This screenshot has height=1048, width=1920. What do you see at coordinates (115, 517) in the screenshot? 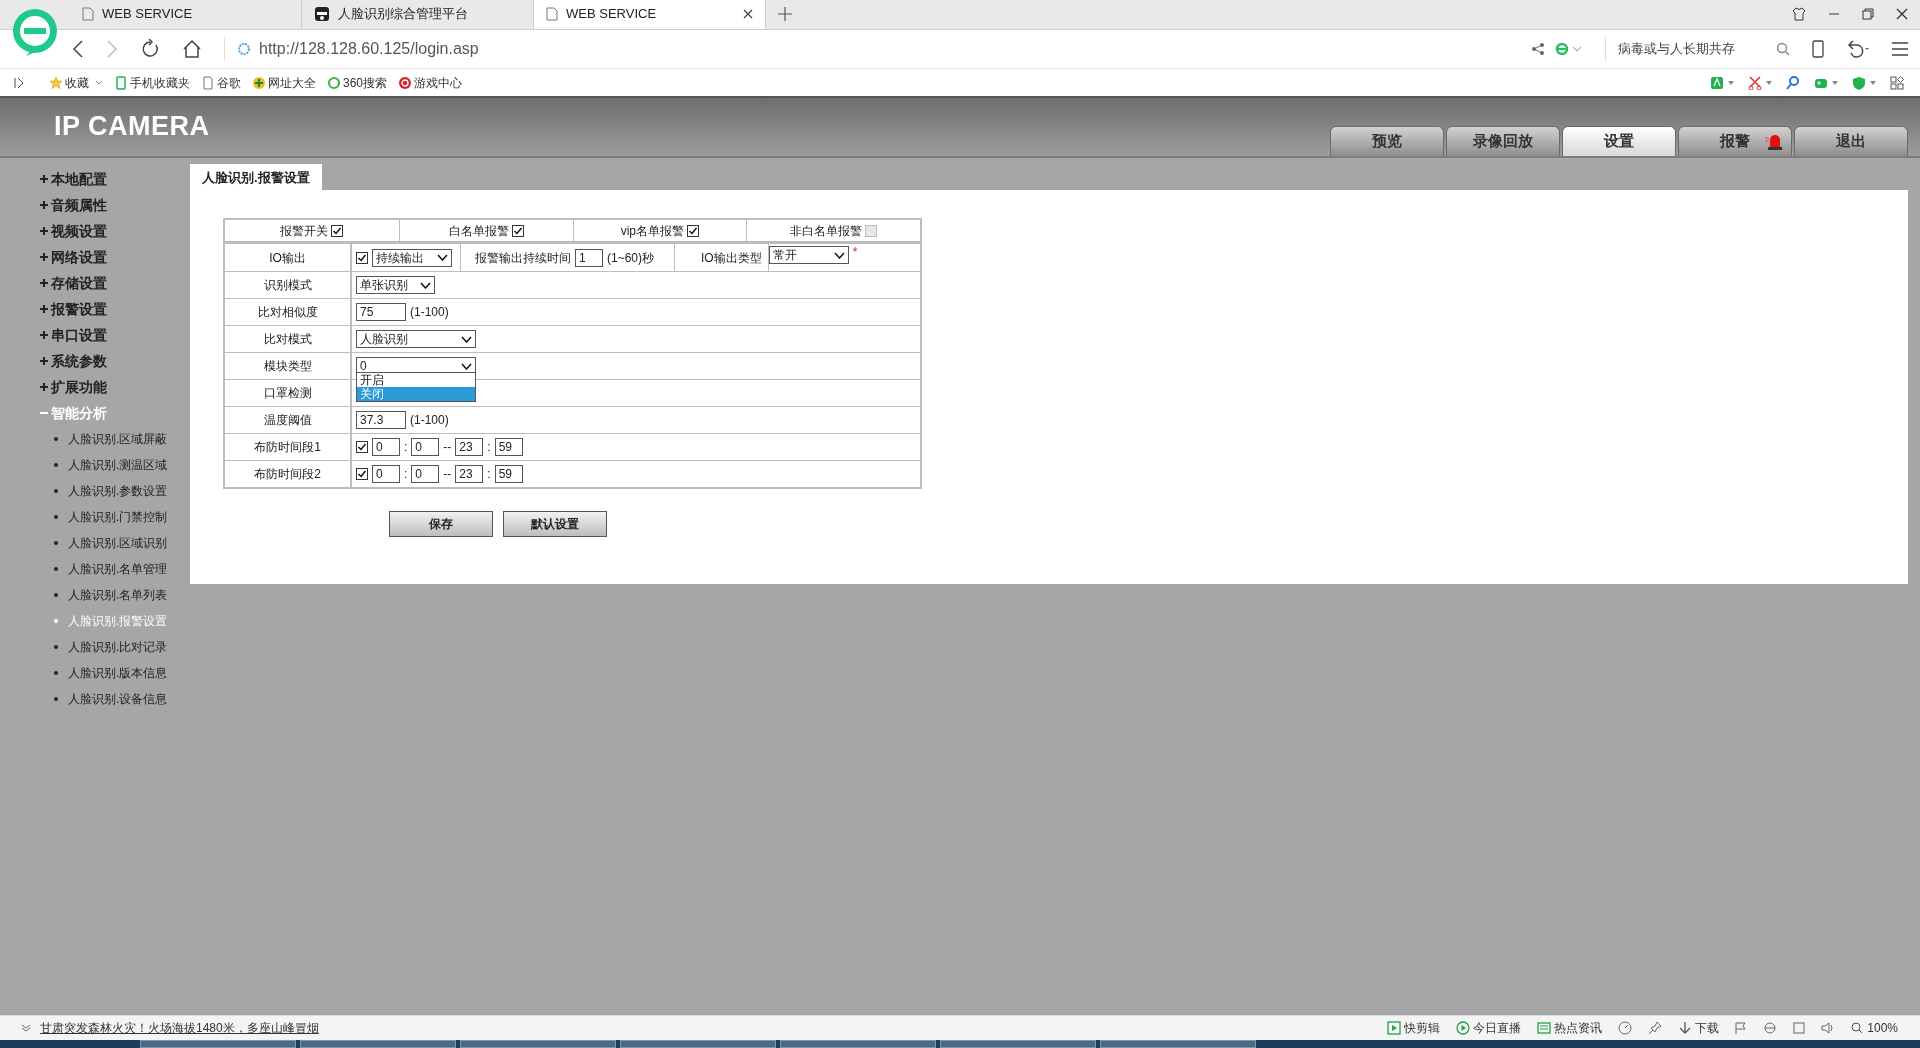
I see `sidebar-item: 人脸识别.门禁控制` at bounding box center [115, 517].